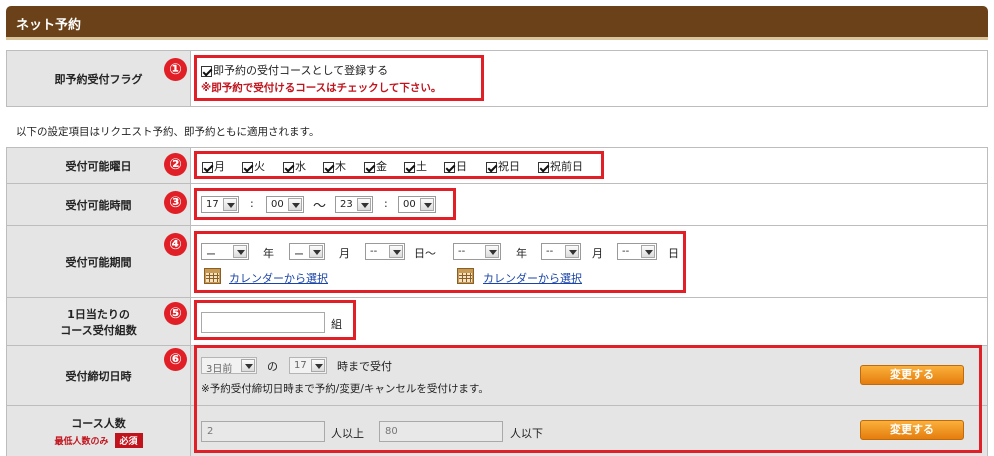  Describe the element at coordinates (175, 244) in the screenshot. I see `marker-4: ④` at that location.